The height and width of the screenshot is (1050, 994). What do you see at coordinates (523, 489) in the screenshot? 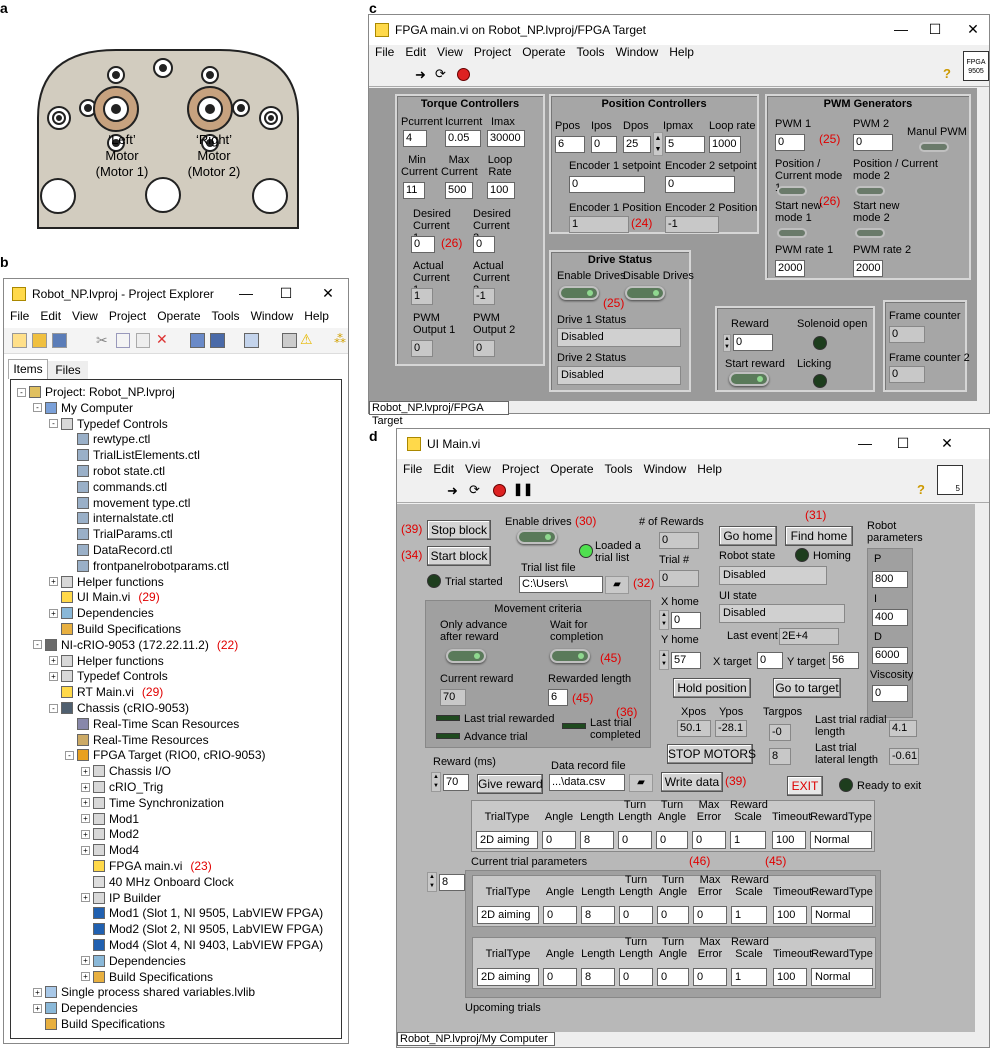
I see `pause-icon: ❚❚` at bounding box center [523, 489].